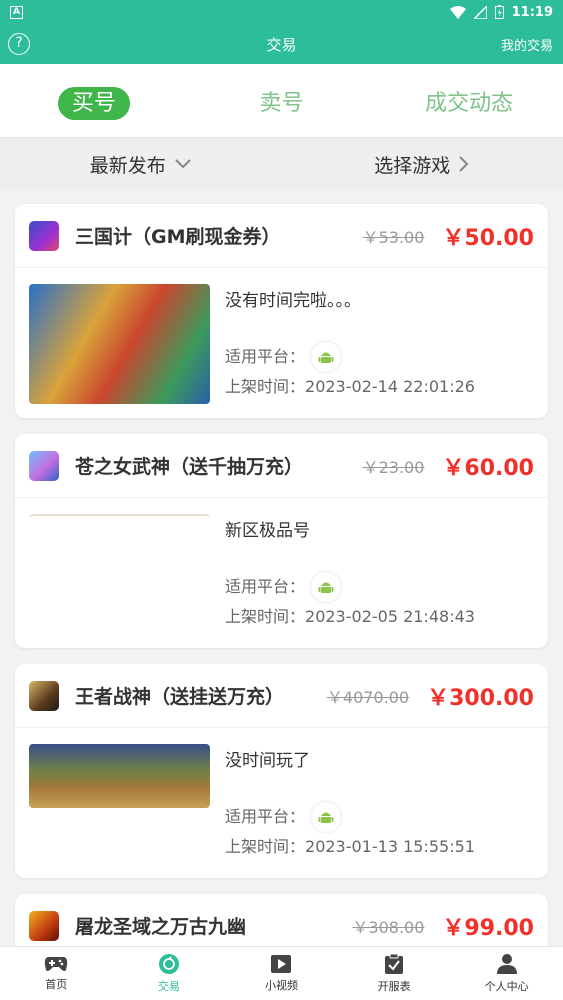  I want to click on gamepad-icon, so click(56, 964).